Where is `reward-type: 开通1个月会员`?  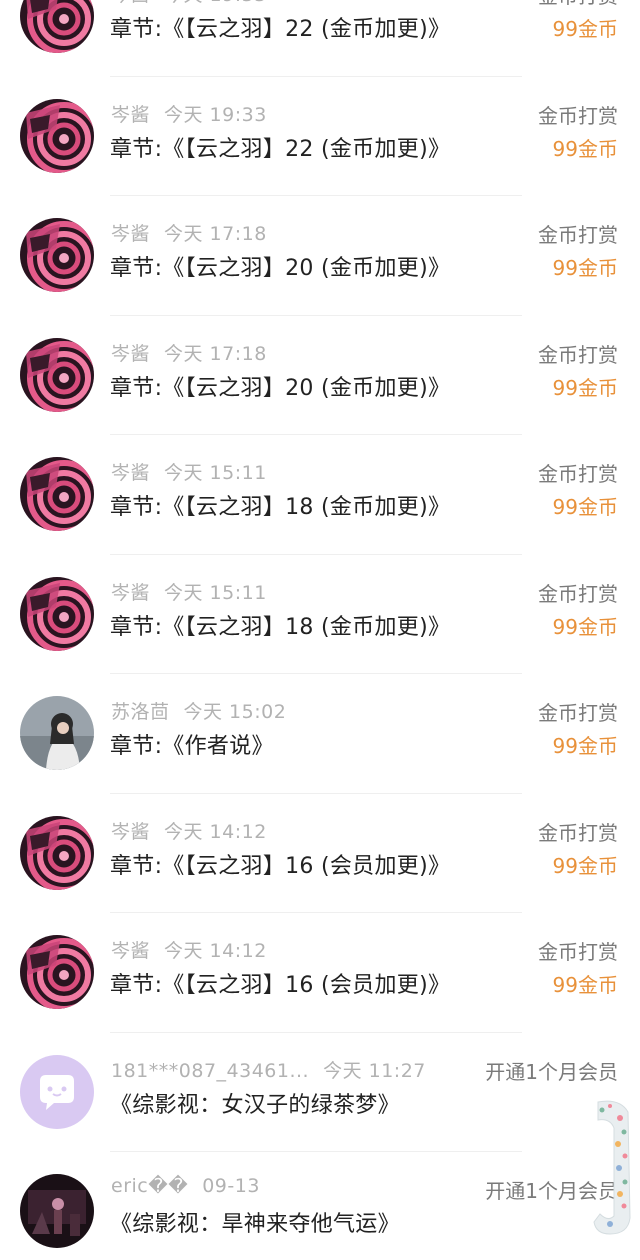 reward-type: 开通1个月会员 is located at coordinates (551, 1071).